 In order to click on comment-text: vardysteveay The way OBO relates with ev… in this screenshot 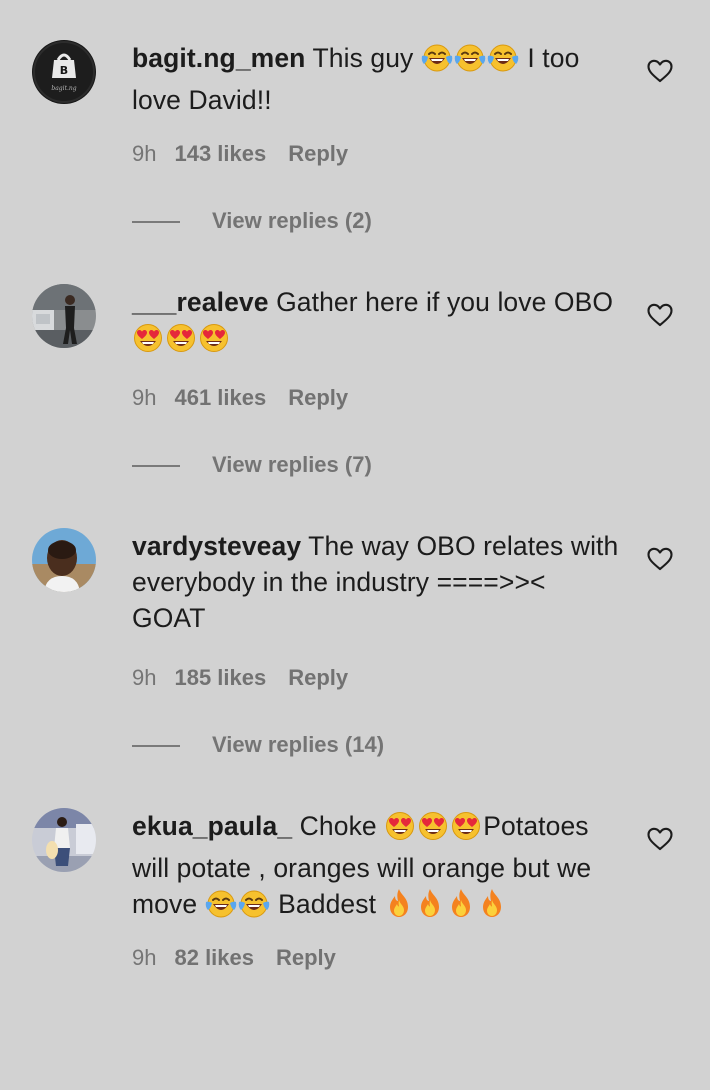, I will do `click(377, 582)`.